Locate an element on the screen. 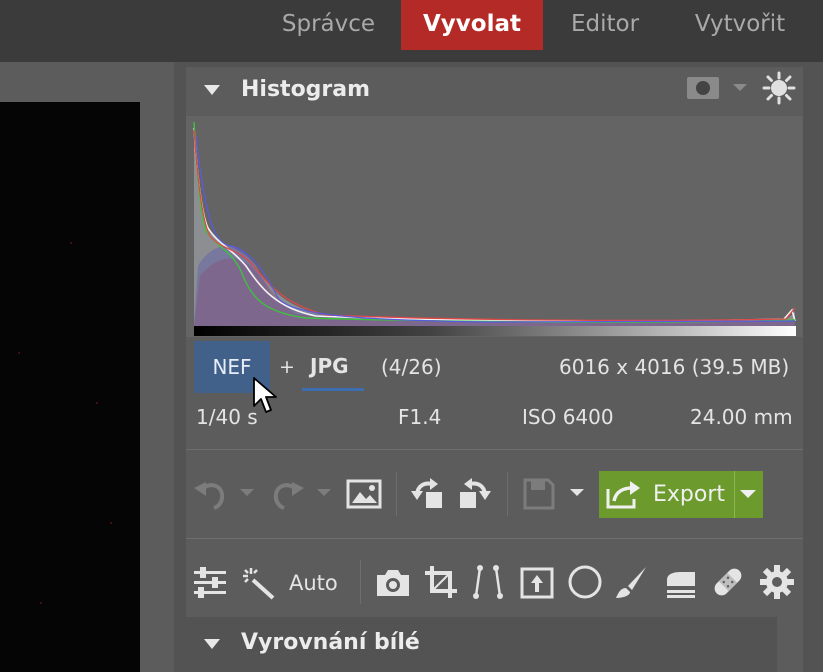  export-share-icon is located at coordinates (623, 495).